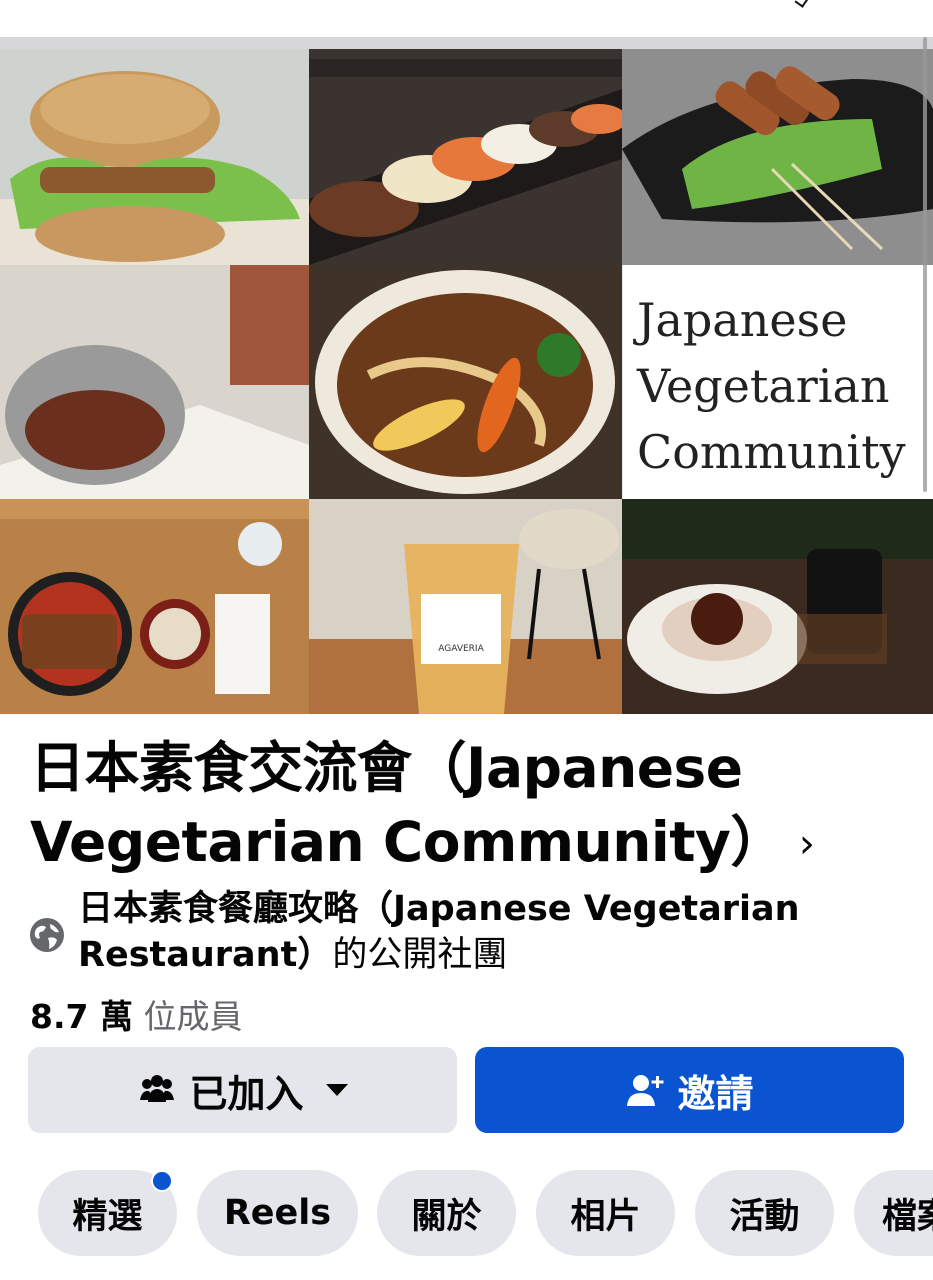 The width and height of the screenshot is (933, 1280). What do you see at coordinates (246, 1093) in the screenshot?
I see `joined-label: 已加入` at bounding box center [246, 1093].